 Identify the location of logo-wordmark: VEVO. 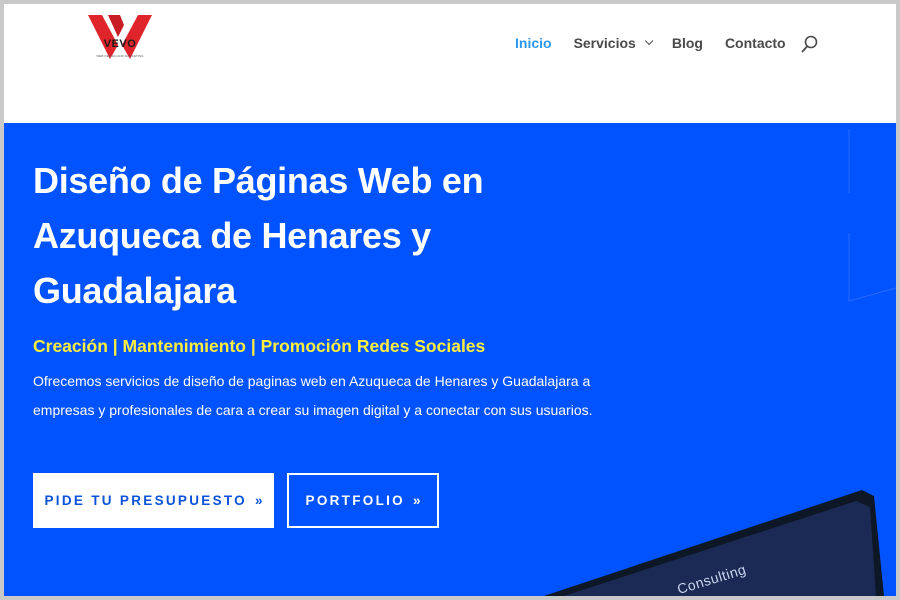
(120, 44).